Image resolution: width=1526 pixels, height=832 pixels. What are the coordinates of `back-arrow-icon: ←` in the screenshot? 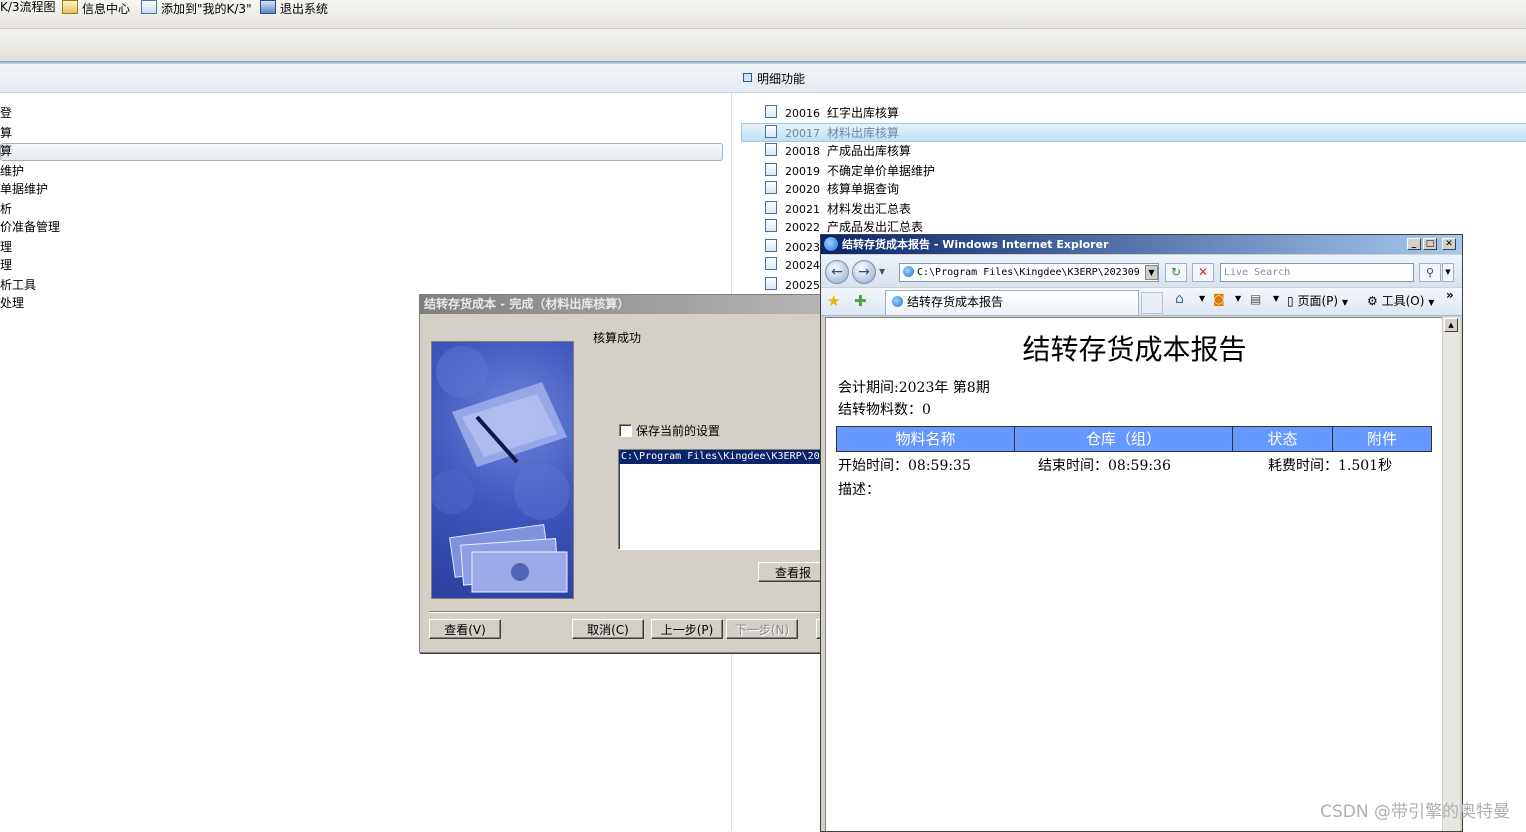 It's located at (837, 272).